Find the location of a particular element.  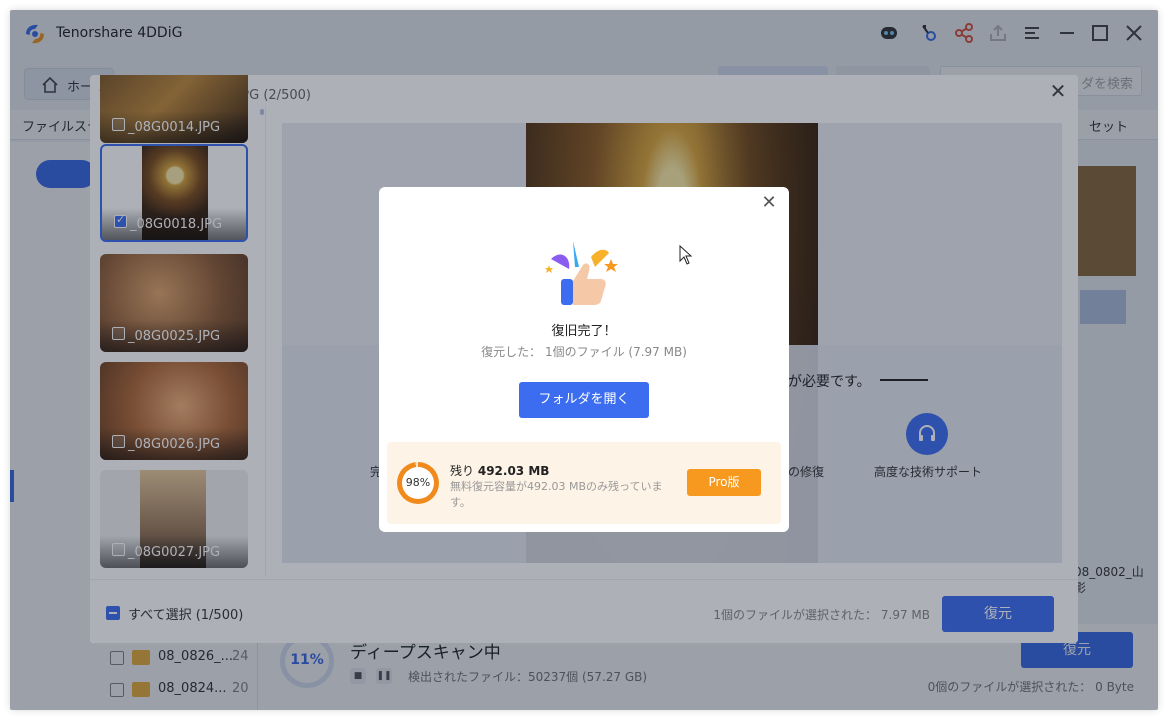

mouse-cursor-icon is located at coordinates (686, 255).